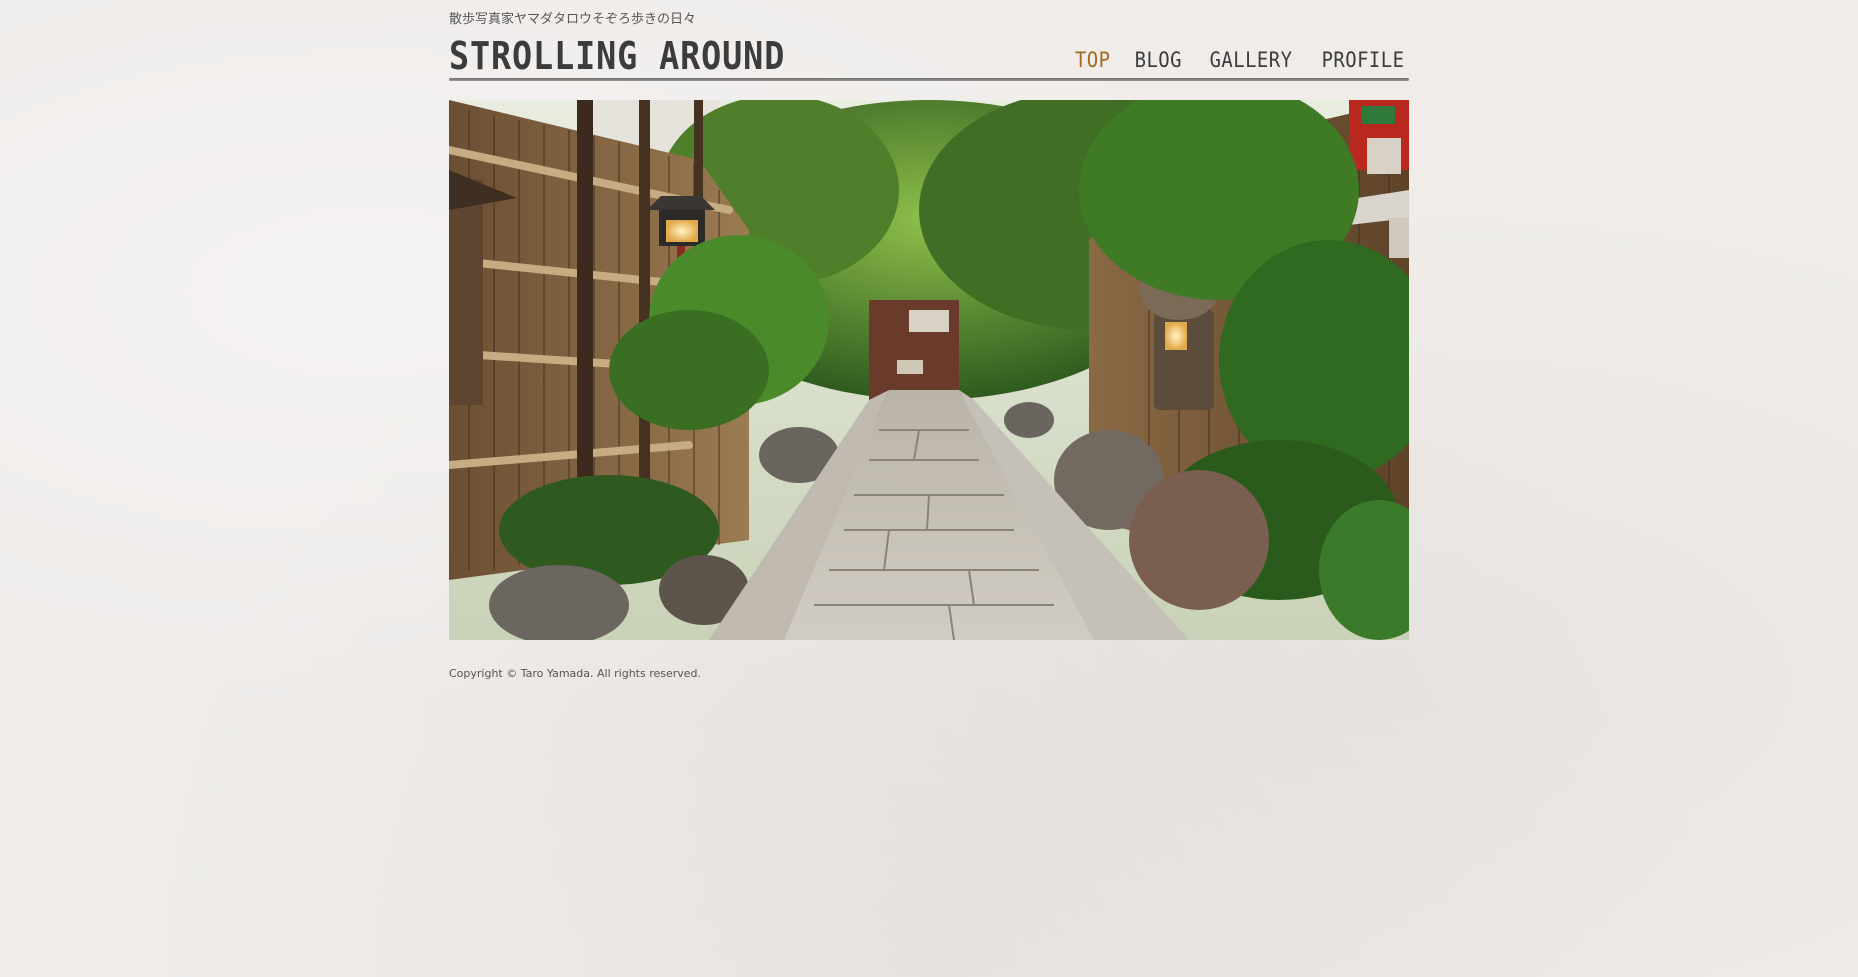  Describe the element at coordinates (1158, 60) in the screenshot. I see `nav-item-blog: BLOG` at that location.